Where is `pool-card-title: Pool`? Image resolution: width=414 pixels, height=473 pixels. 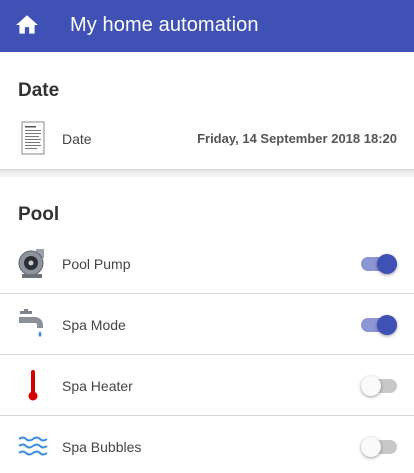
pool-card-title: Pool is located at coordinates (39, 214).